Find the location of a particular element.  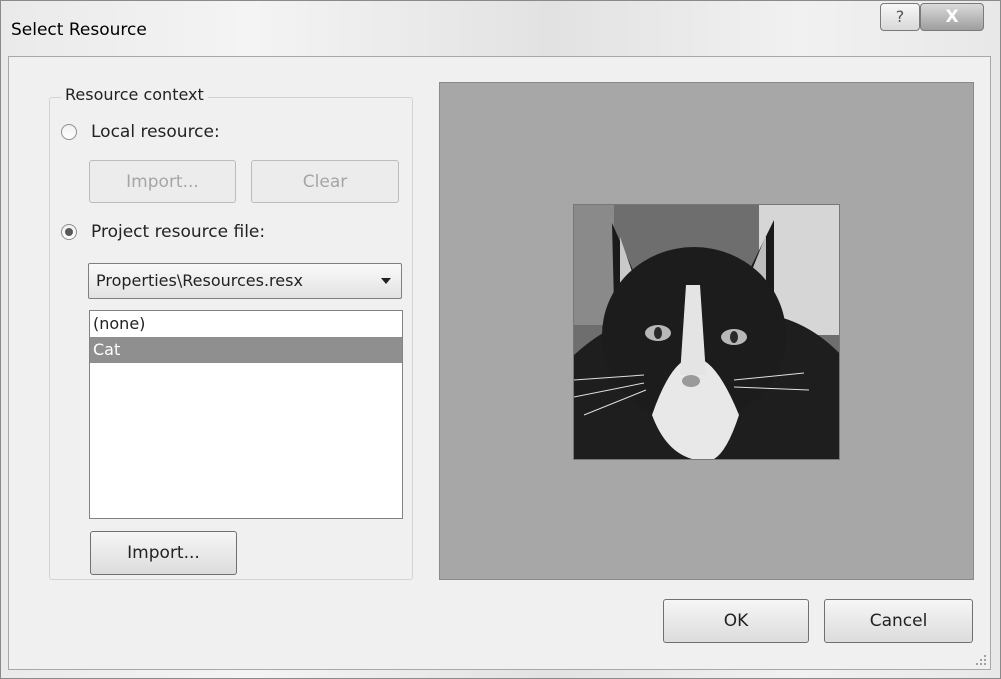

resource-list: (none) Cat is located at coordinates (246, 414).